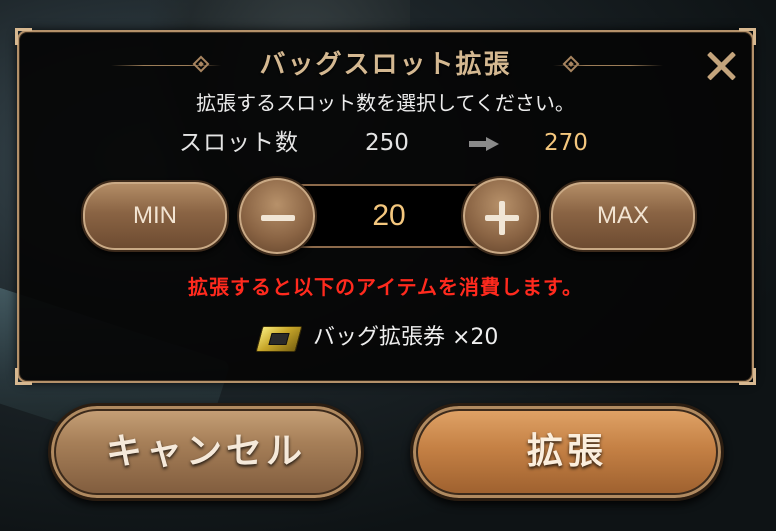 This screenshot has width=776, height=531. I want to click on new-slot-count: 270, so click(566, 143).